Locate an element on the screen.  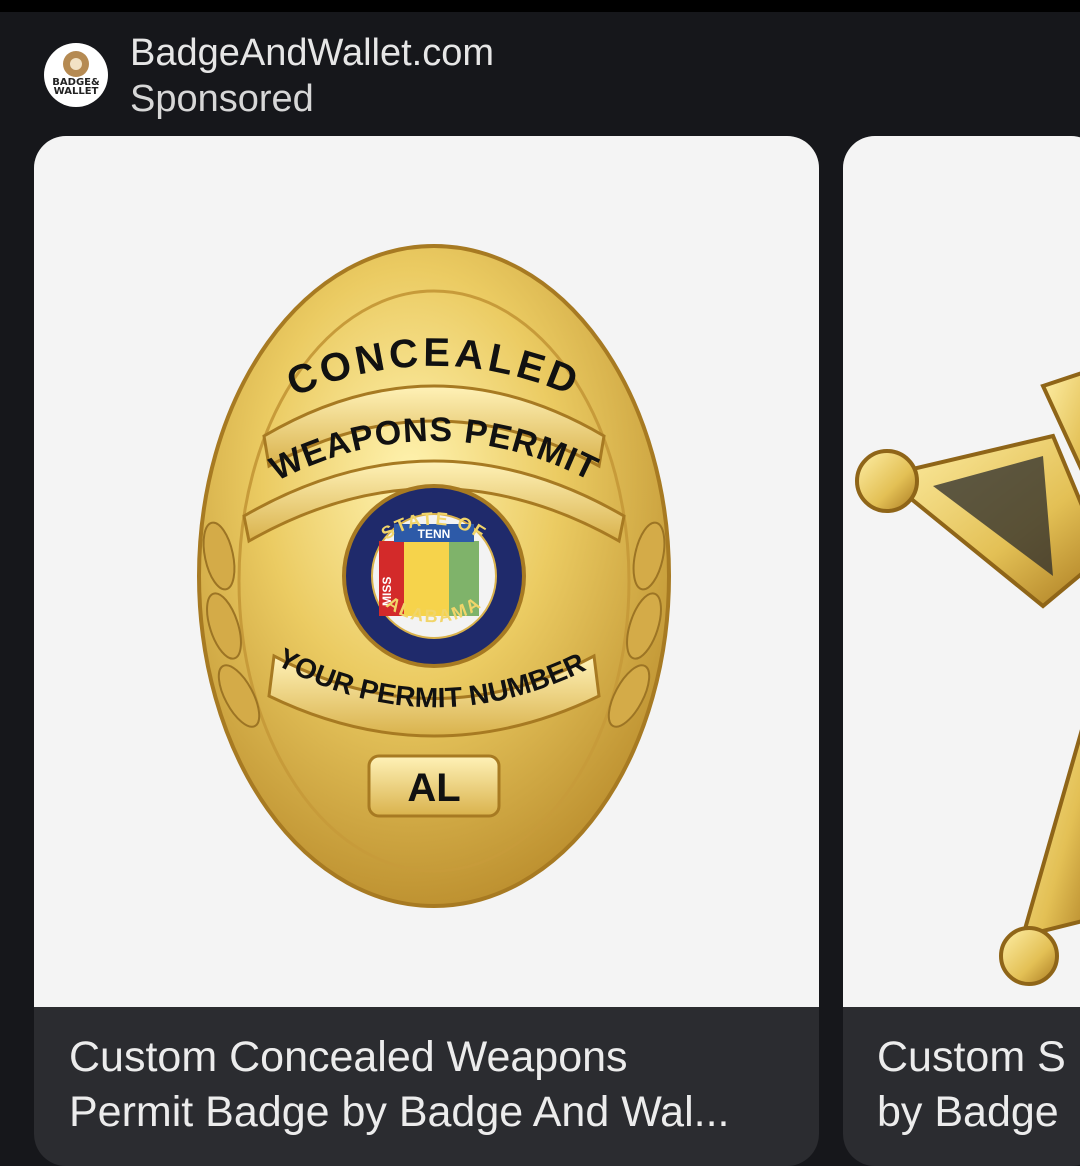
star-badge-image is located at coordinates (967, 678).